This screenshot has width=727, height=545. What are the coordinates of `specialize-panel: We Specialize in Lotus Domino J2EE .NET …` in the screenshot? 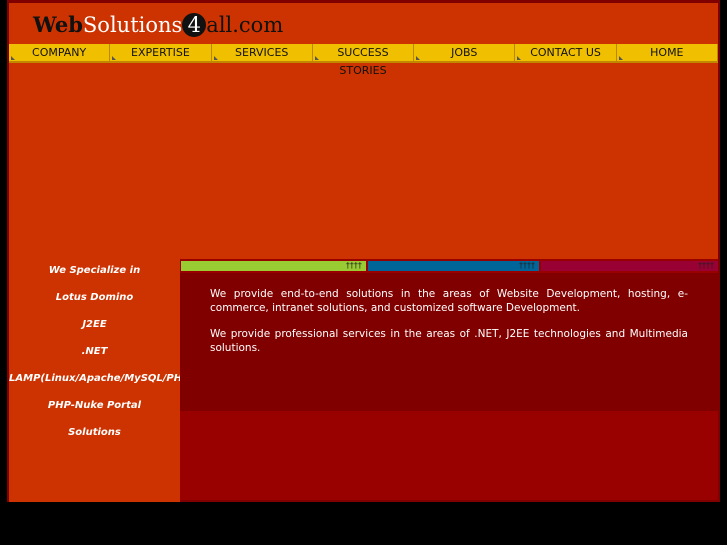 It's located at (102, 380).